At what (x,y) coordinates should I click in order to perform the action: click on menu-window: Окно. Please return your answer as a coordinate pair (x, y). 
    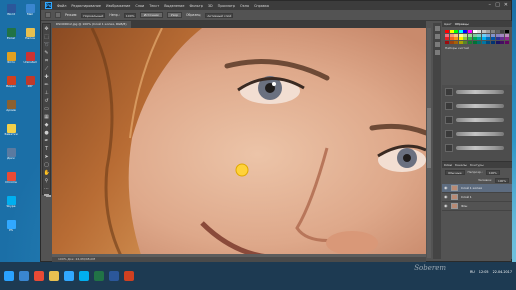
    Looking at the image, I should click on (244, 6).